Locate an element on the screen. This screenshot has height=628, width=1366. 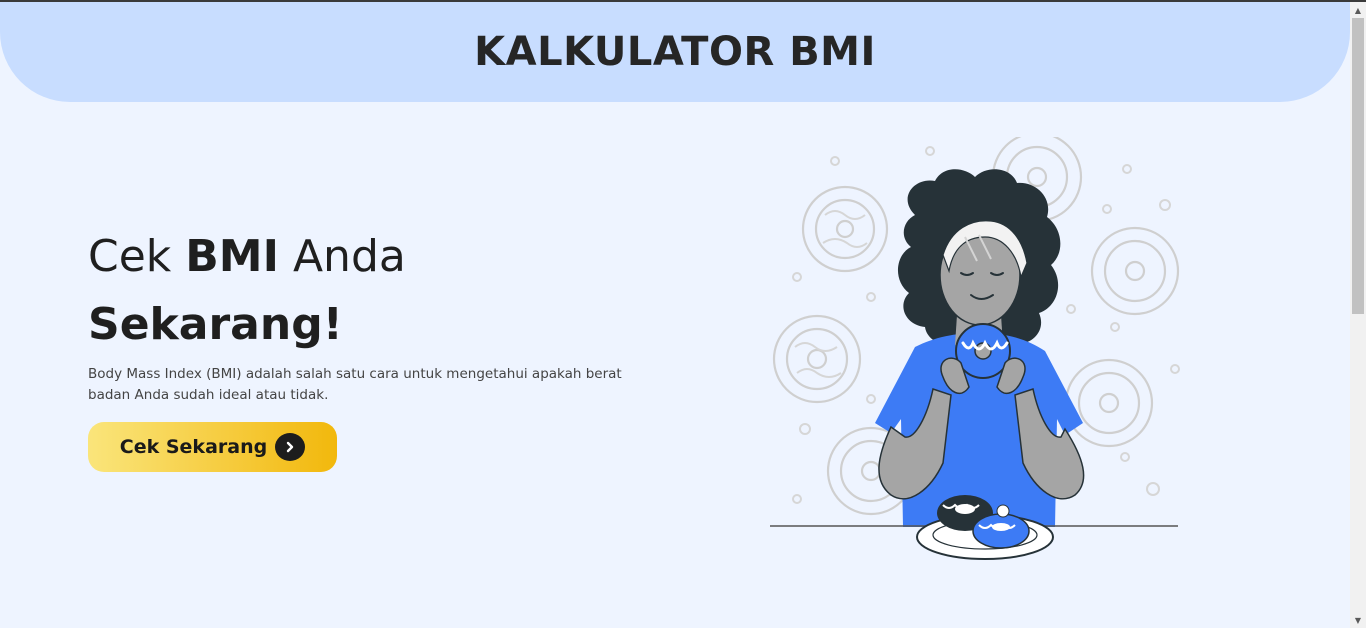
scroll-down-arrow-icon: ▼ is located at coordinates (1358, 620).